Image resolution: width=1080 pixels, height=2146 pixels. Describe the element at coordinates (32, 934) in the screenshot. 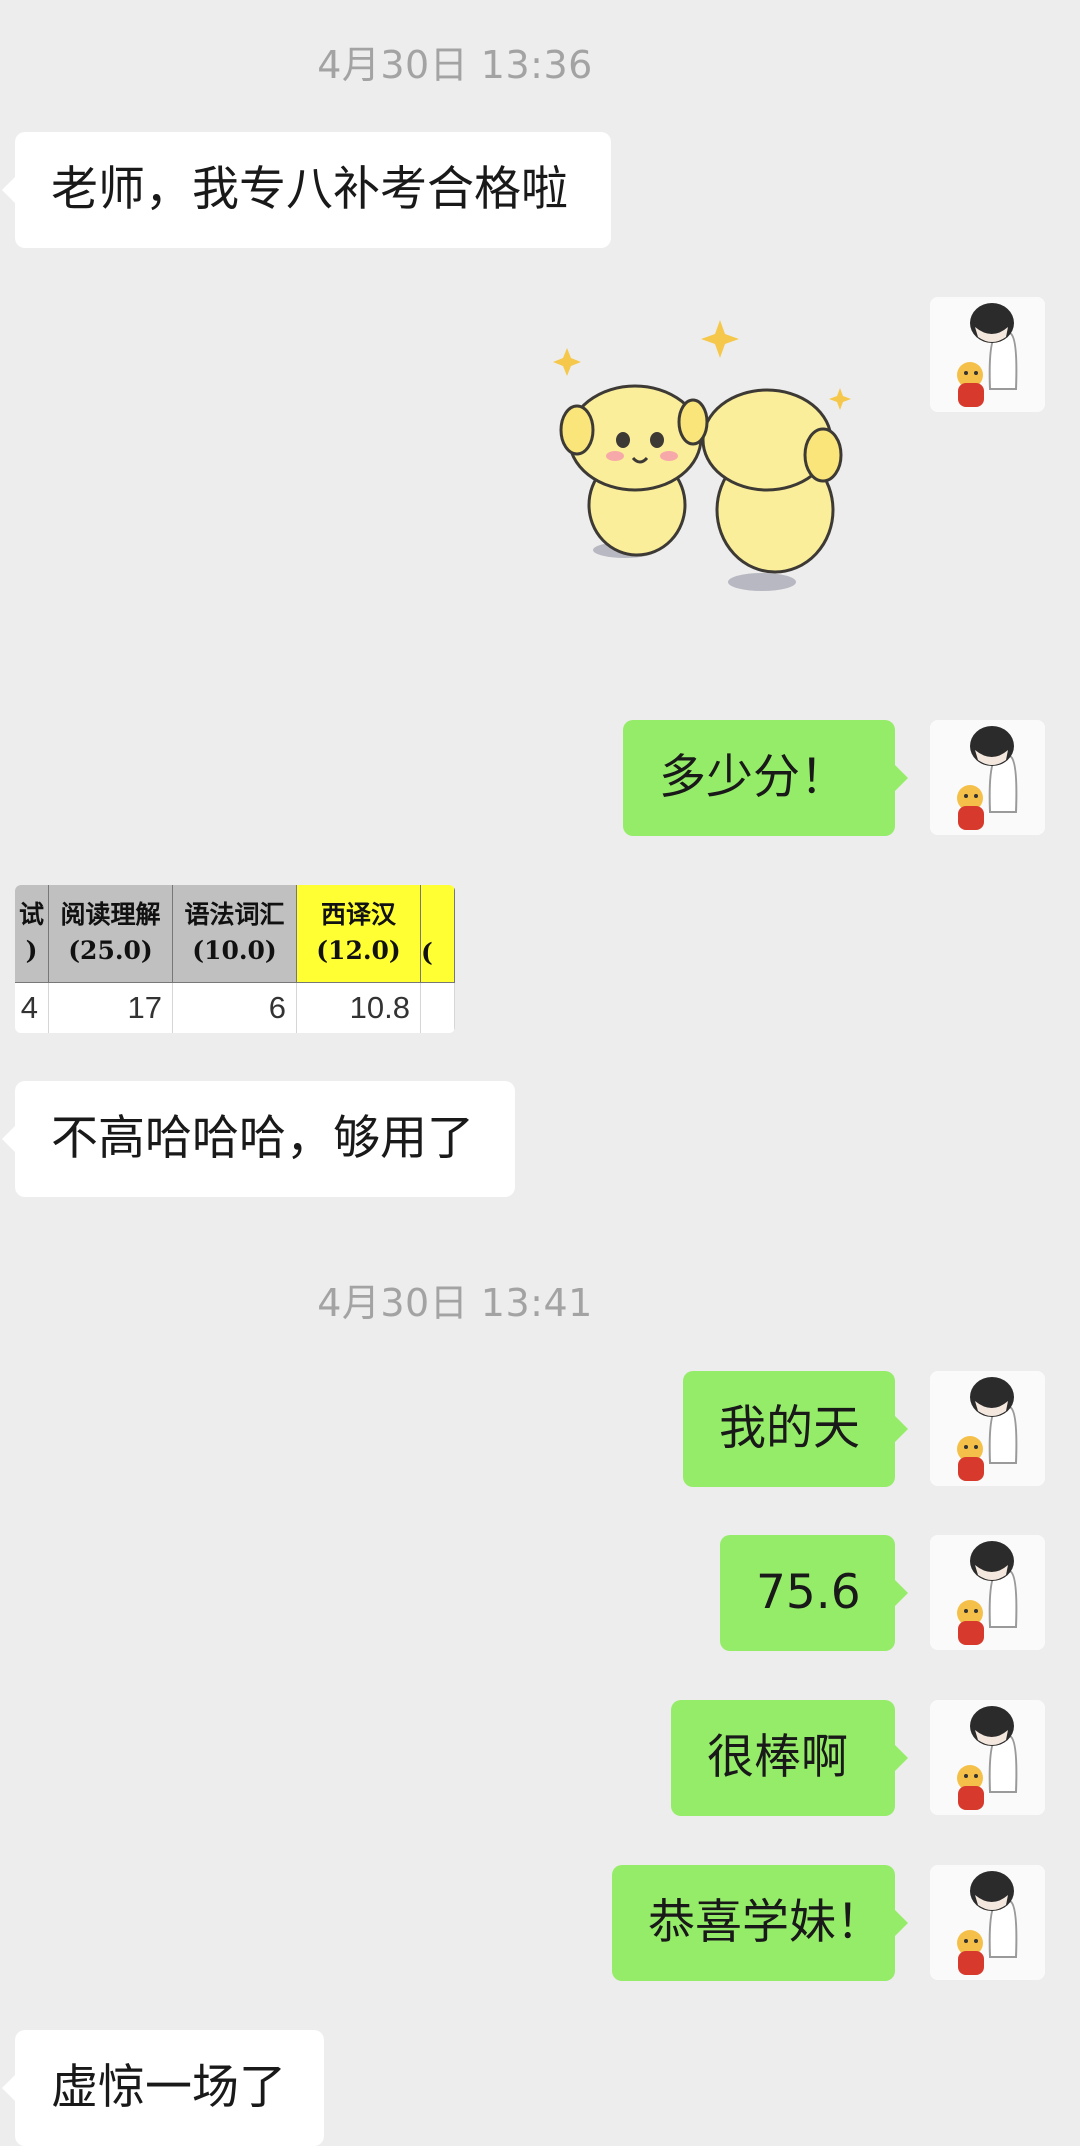

I see `table-header: 试)` at that location.